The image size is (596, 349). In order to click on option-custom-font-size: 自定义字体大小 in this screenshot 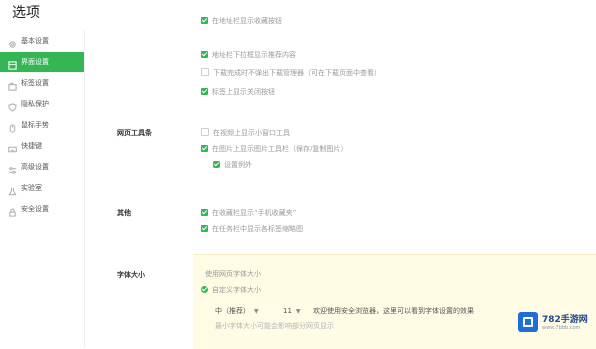, I will do `click(231, 290)`.